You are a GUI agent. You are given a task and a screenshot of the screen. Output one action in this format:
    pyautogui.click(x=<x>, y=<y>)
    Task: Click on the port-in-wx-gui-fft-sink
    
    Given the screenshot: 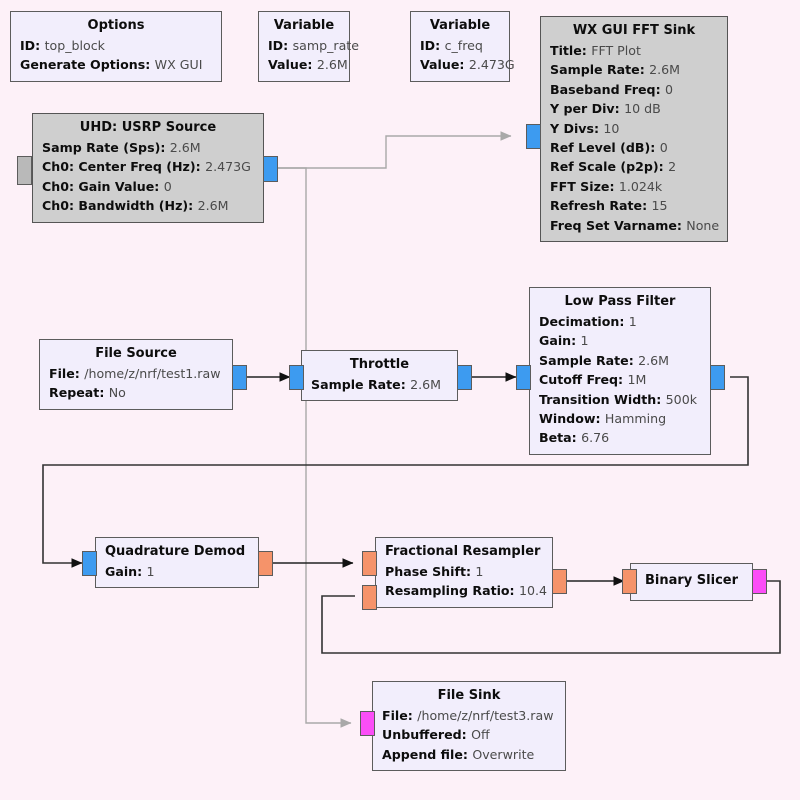 What is the action you would take?
    pyautogui.click(x=533, y=136)
    